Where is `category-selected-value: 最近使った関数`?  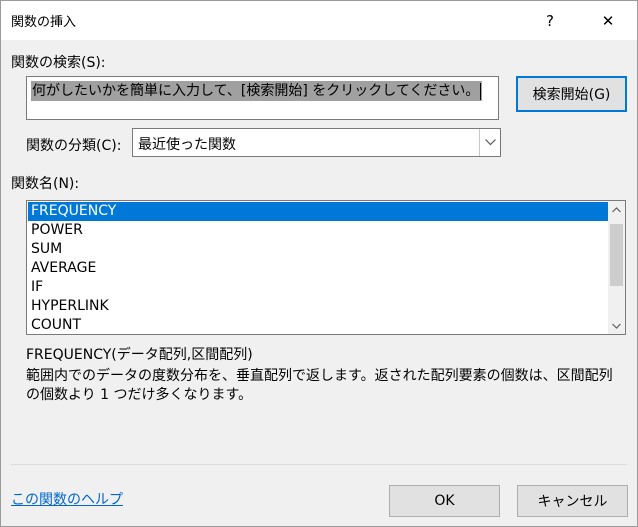
category-selected-value: 最近使った関数 is located at coordinates (187, 145).